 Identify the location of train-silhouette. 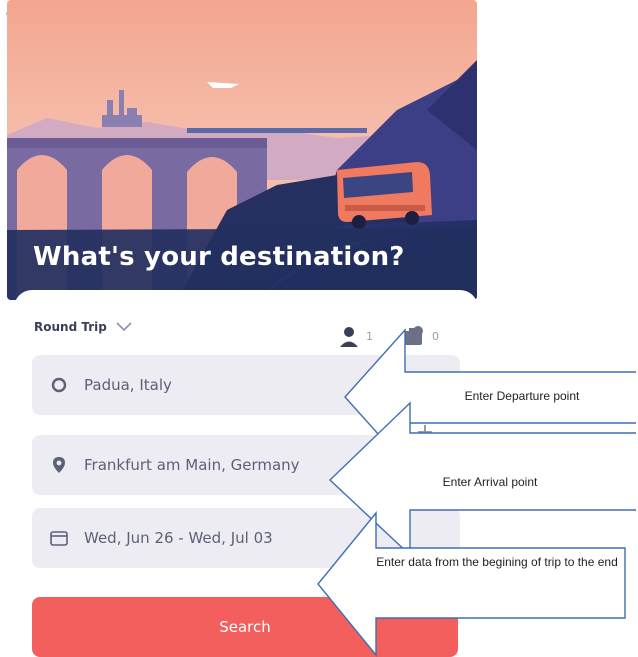
(277, 130).